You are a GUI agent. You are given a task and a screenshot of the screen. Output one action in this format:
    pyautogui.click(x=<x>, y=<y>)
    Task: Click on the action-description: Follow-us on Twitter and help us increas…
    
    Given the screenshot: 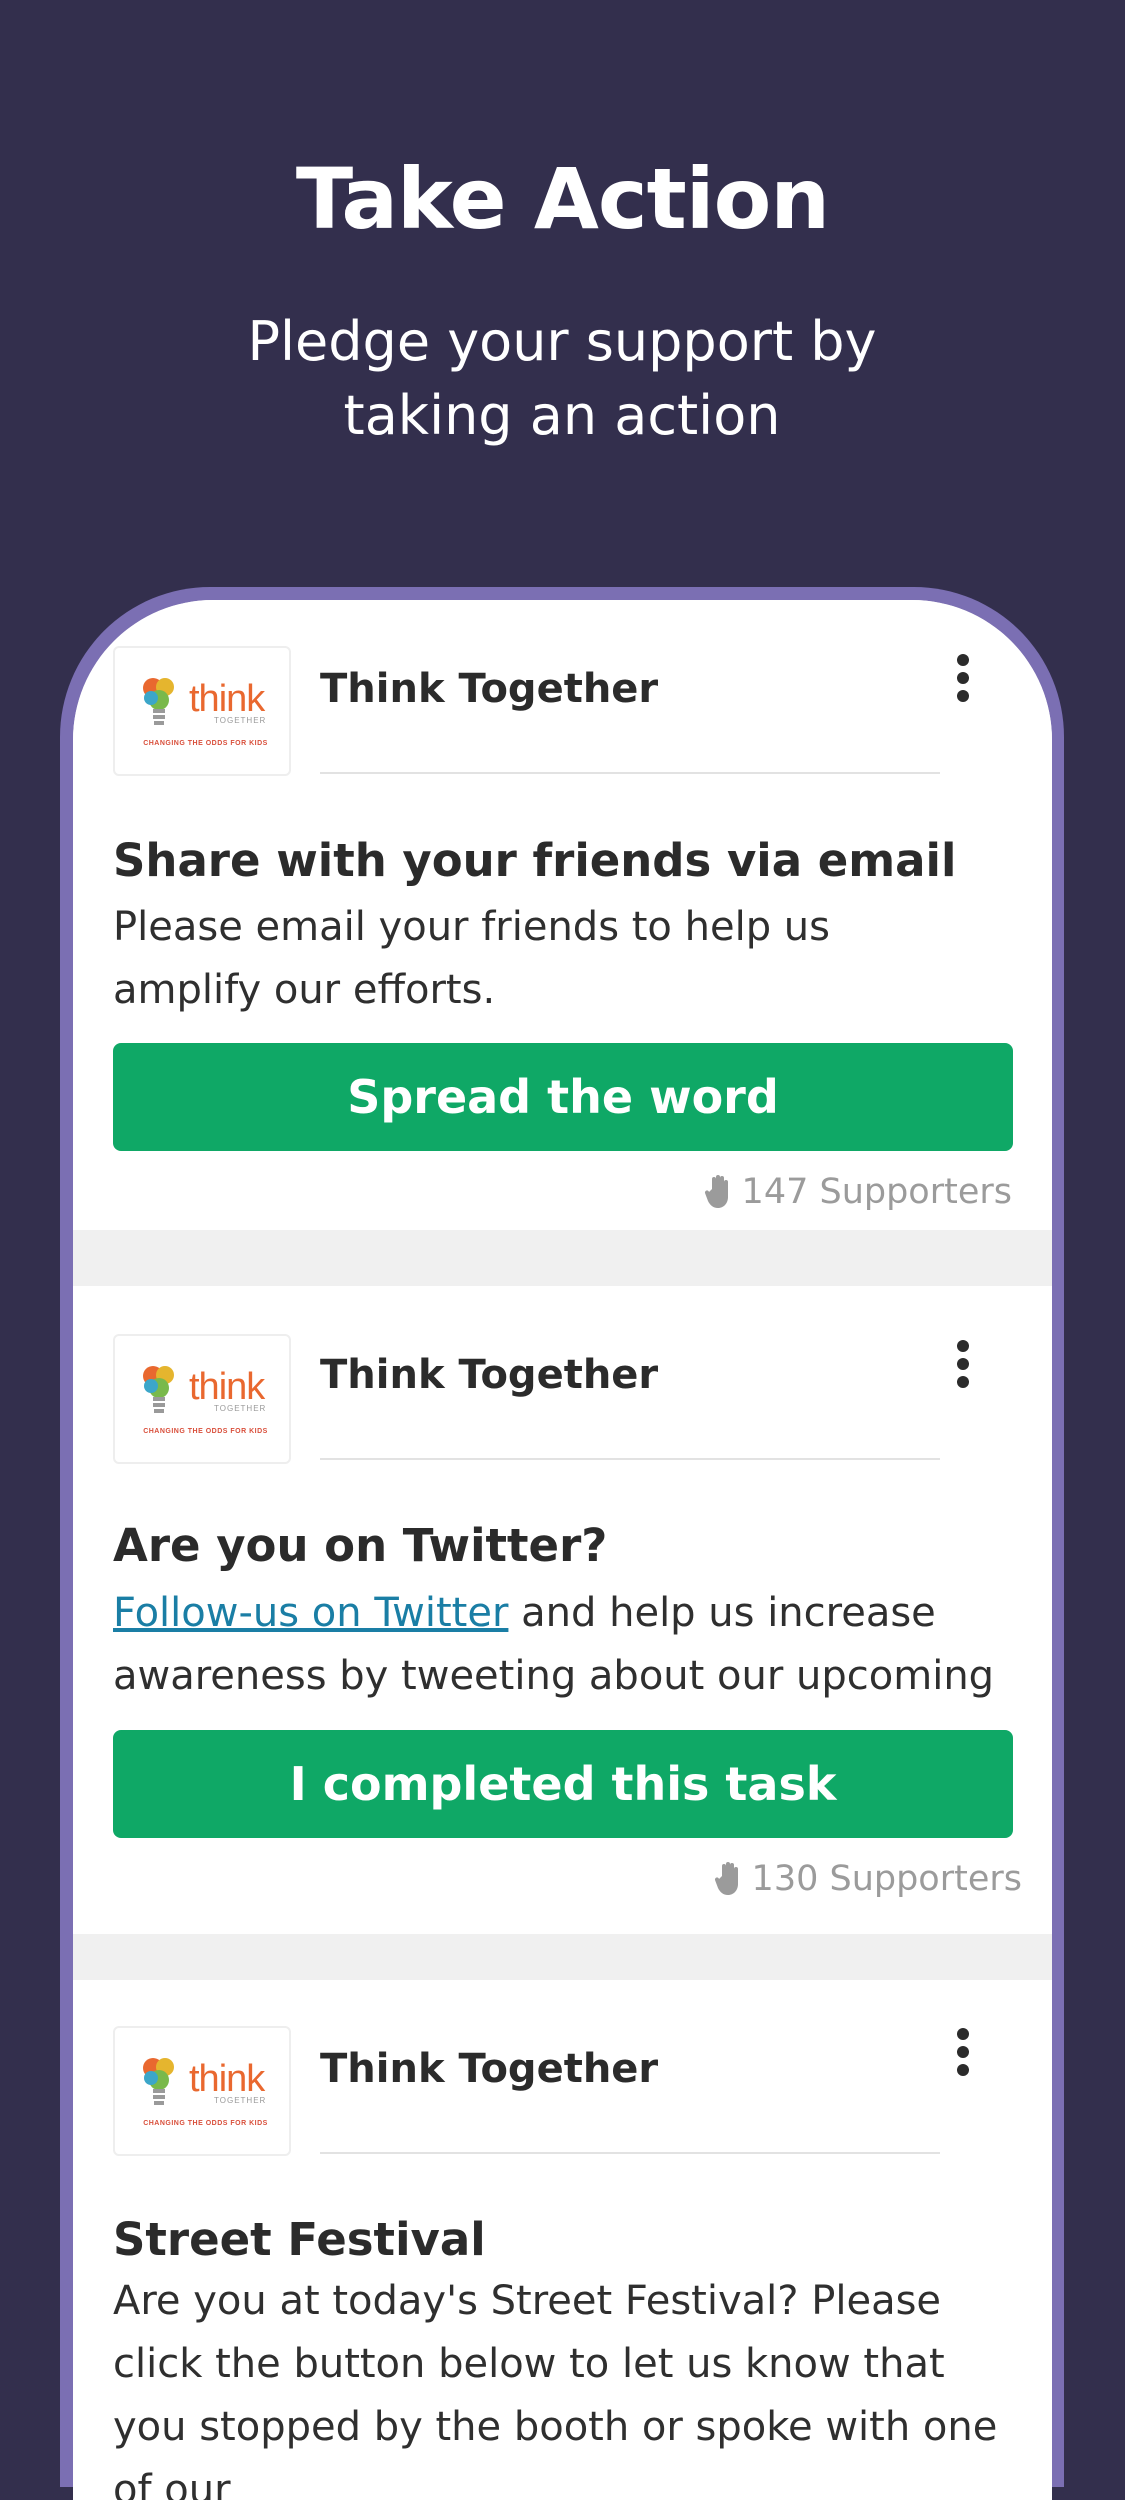 What is the action you would take?
    pyautogui.click(x=563, y=1647)
    